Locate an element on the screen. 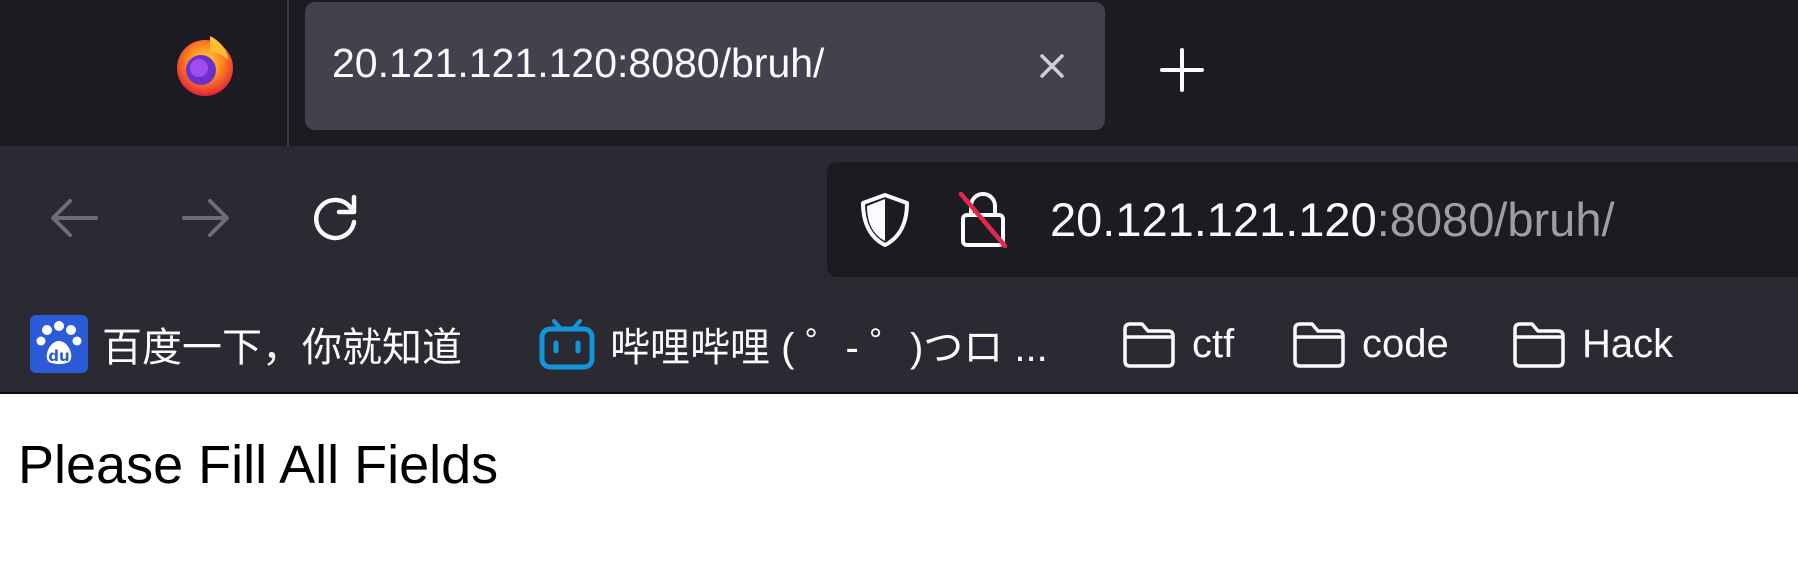  bookmark-label: code is located at coordinates (1405, 343).